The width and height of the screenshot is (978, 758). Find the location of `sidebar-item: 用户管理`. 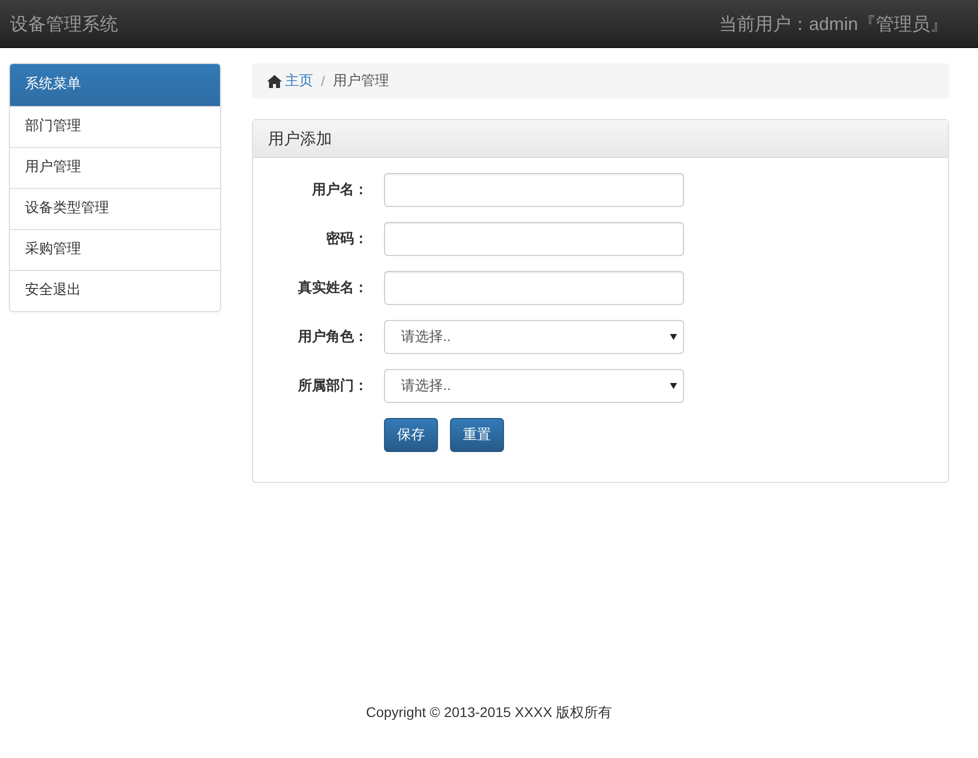

sidebar-item: 用户管理 is located at coordinates (115, 167).